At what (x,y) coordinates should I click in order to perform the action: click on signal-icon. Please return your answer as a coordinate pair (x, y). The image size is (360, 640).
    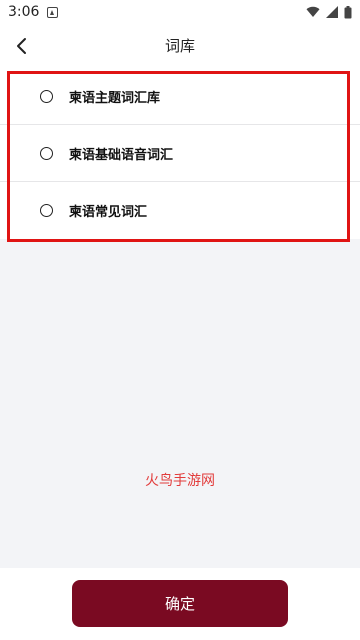
    Looking at the image, I should click on (332, 12).